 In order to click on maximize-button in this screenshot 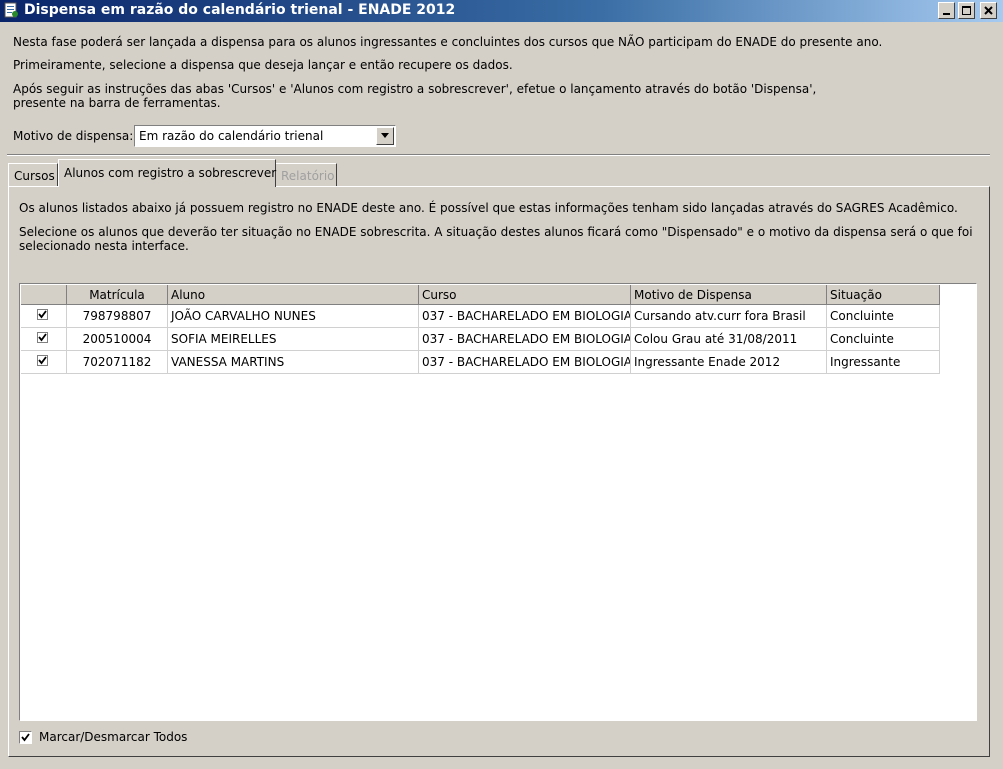, I will do `click(966, 10)`.